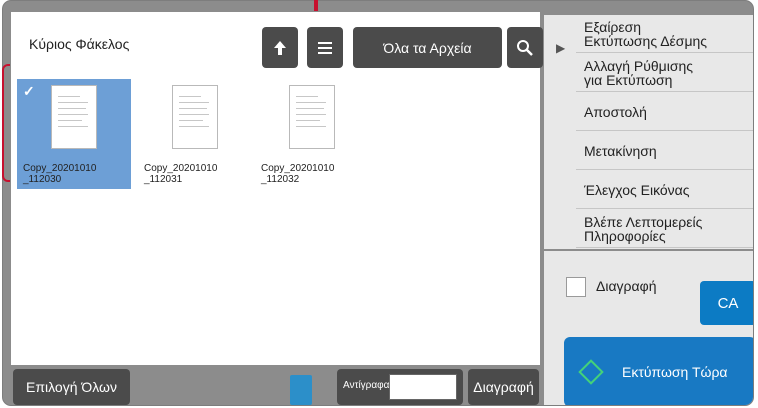  What do you see at coordinates (626, 286) in the screenshot?
I see `delete-checkbox-label: Διαγραφή` at bounding box center [626, 286].